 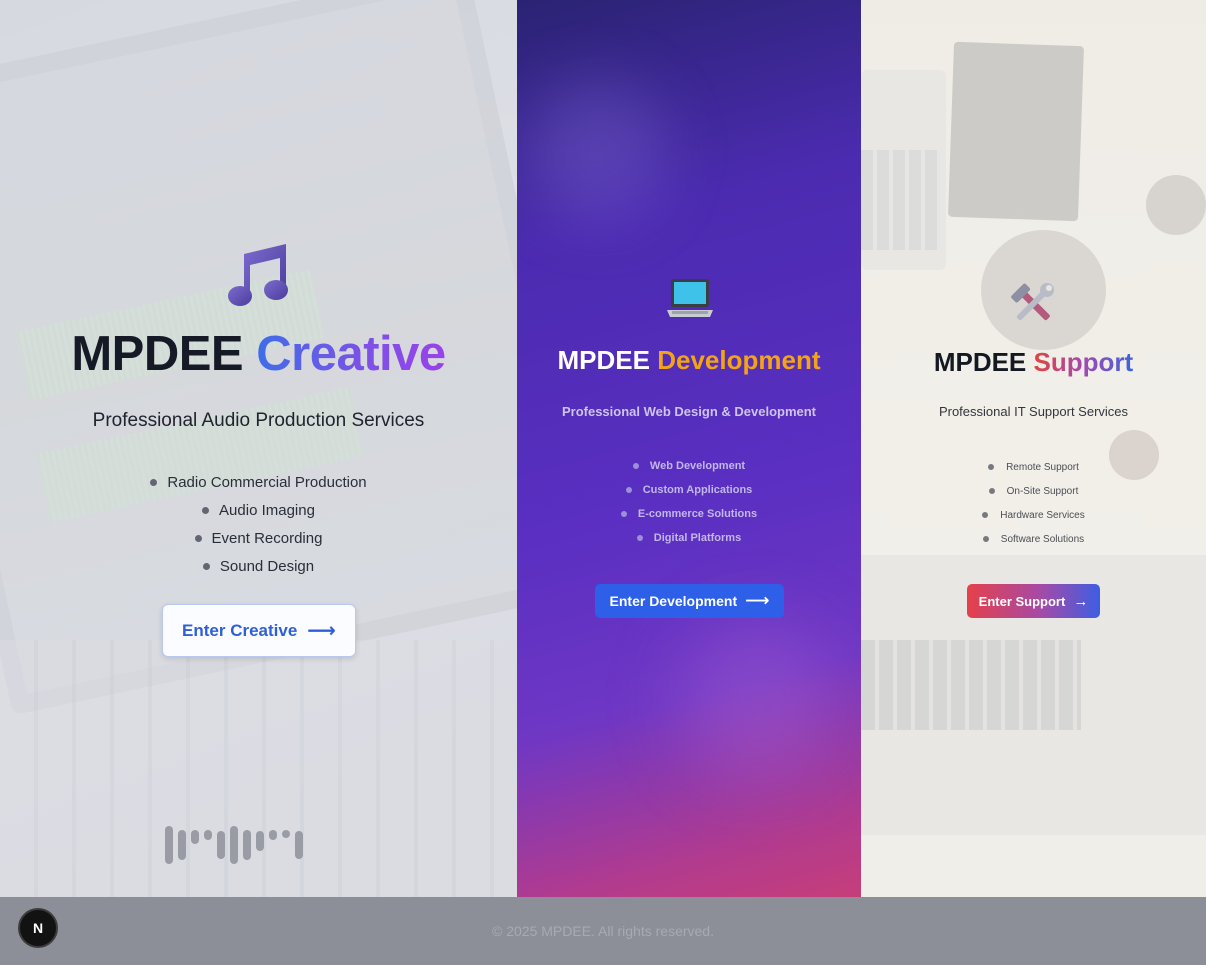 What do you see at coordinates (1033, 411) in the screenshot?
I see `support-subtitle: Professional IT Support Services` at bounding box center [1033, 411].